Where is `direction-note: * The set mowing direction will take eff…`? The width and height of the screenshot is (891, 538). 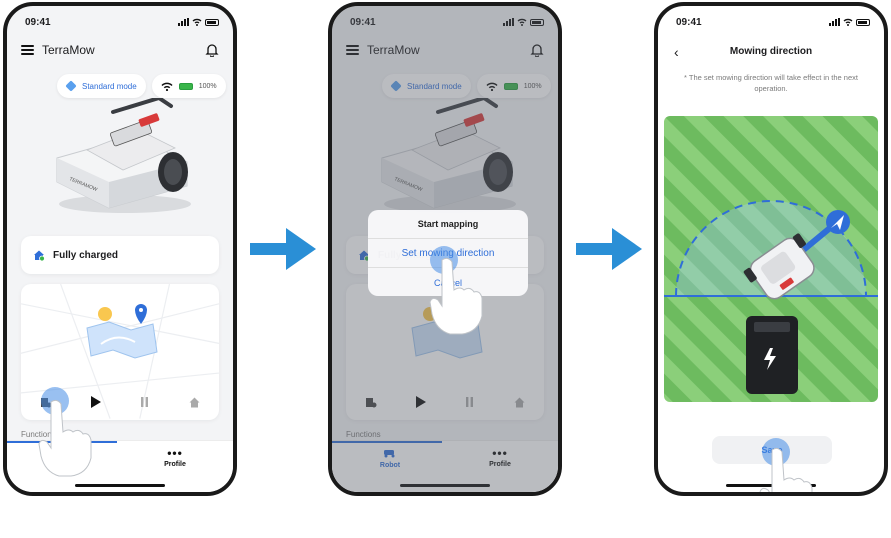
direction-note: * The set mowing direction will take eff… is located at coordinates (771, 83).